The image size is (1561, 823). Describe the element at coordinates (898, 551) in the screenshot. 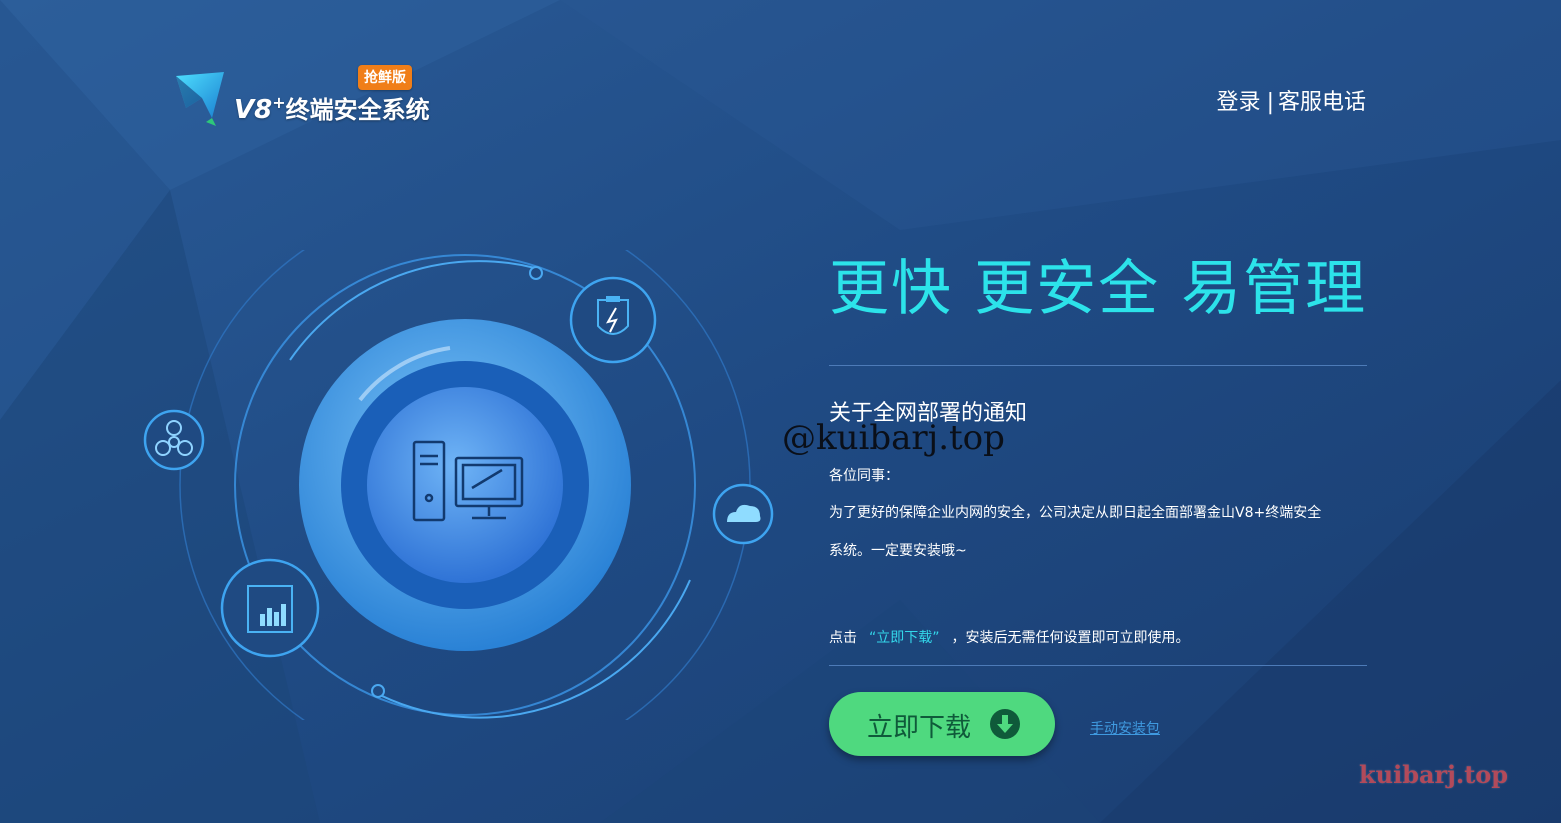

I see `notice-body-line2: 系统。一定要安装哦~` at that location.